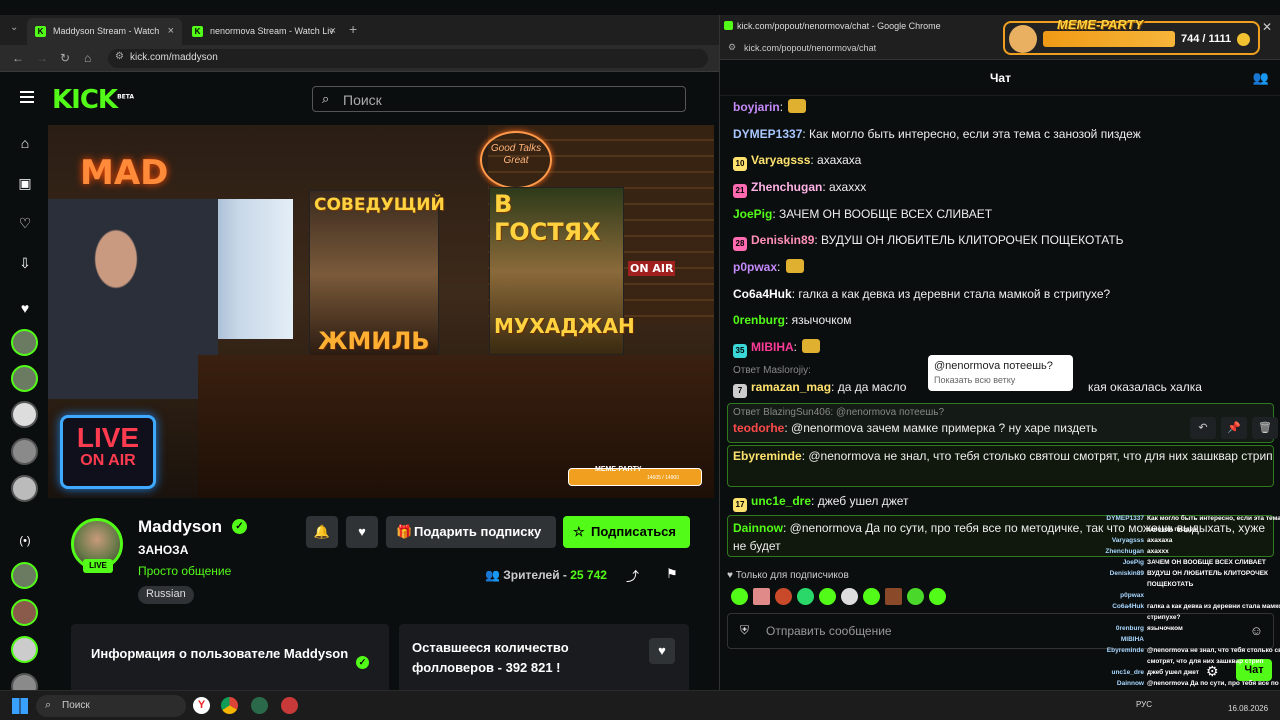  What do you see at coordinates (1267, 27) in the screenshot?
I see `window-close-icon: ✕` at bounding box center [1267, 27].